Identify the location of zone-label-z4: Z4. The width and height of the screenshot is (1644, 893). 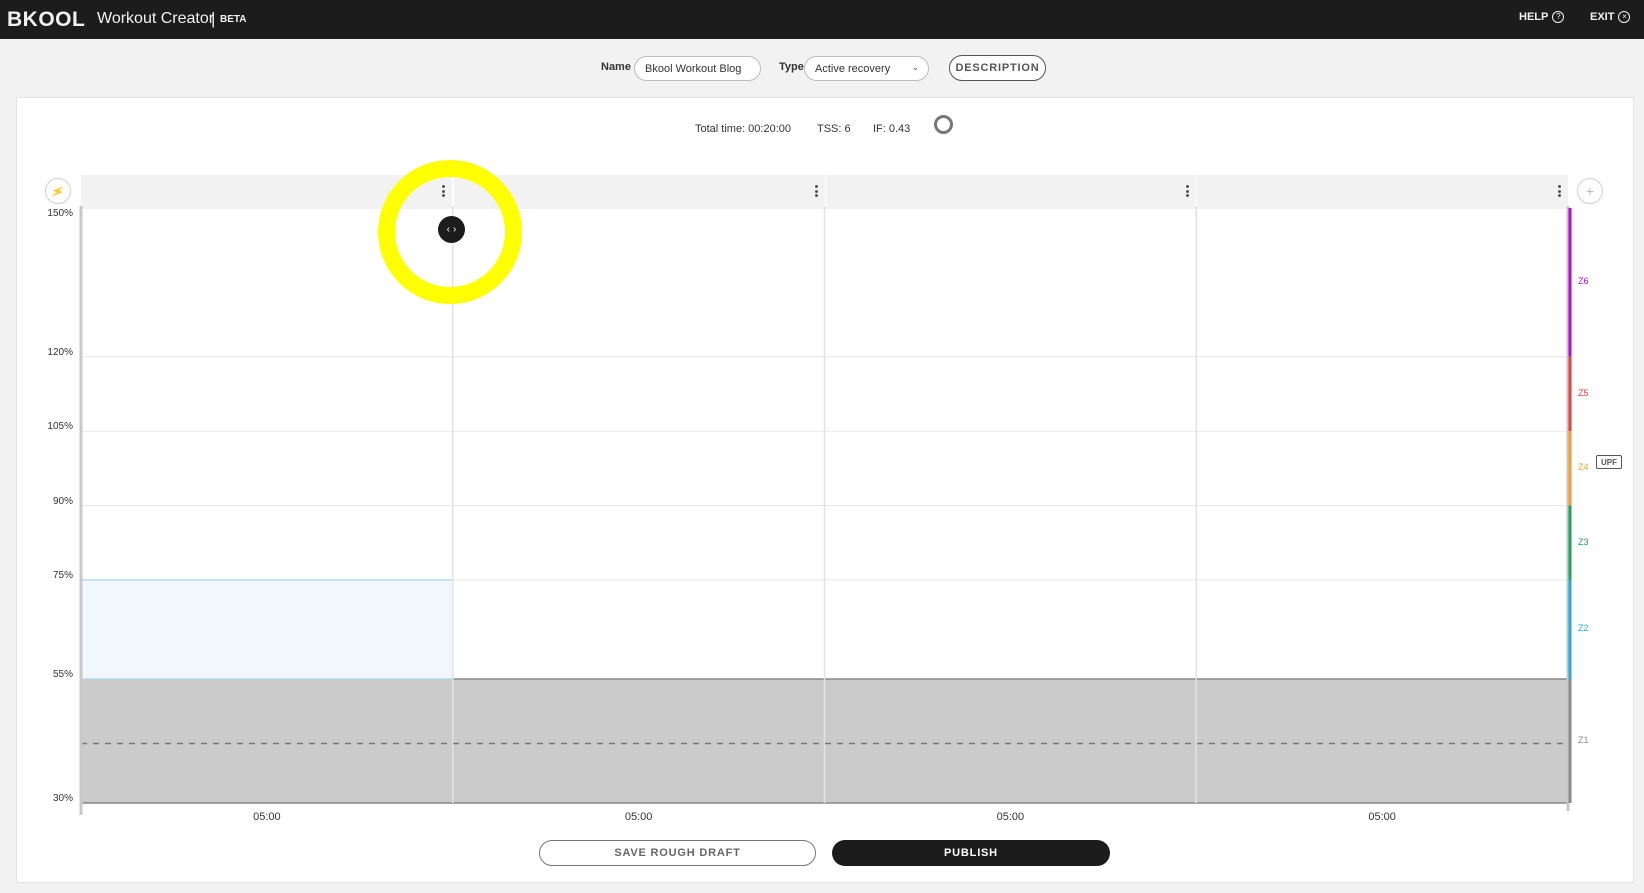
(1583, 467).